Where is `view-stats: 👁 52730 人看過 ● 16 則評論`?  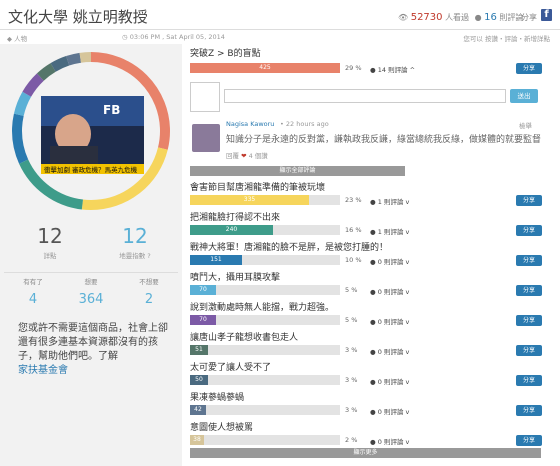 view-stats: 👁 52730 人看過 ● 16 則評論 is located at coordinates (460, 17).